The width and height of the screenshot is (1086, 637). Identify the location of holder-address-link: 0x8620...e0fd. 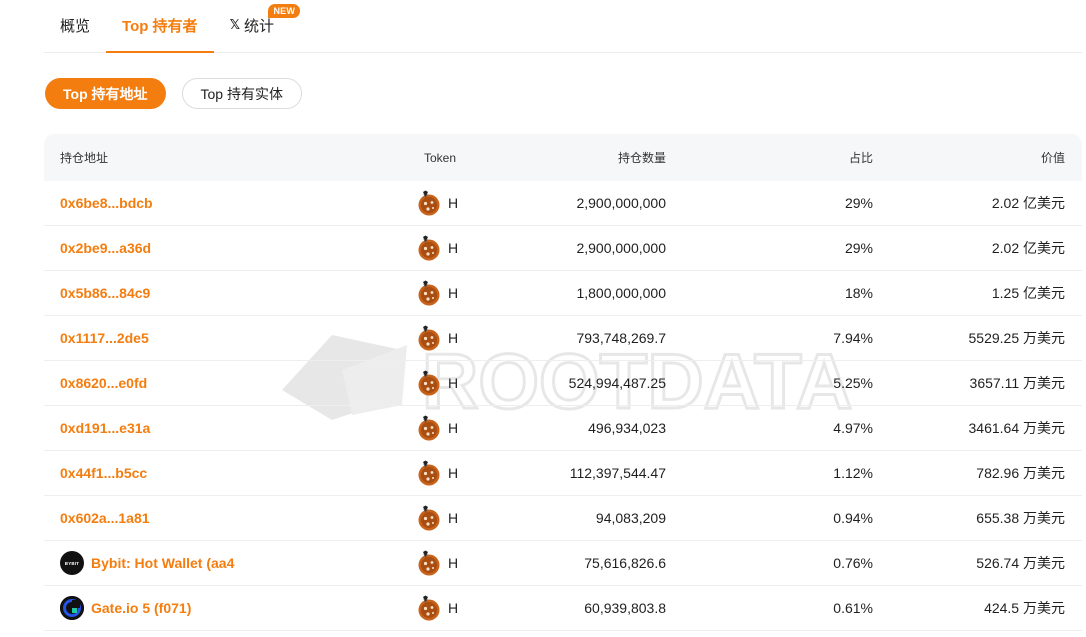
(103, 383).